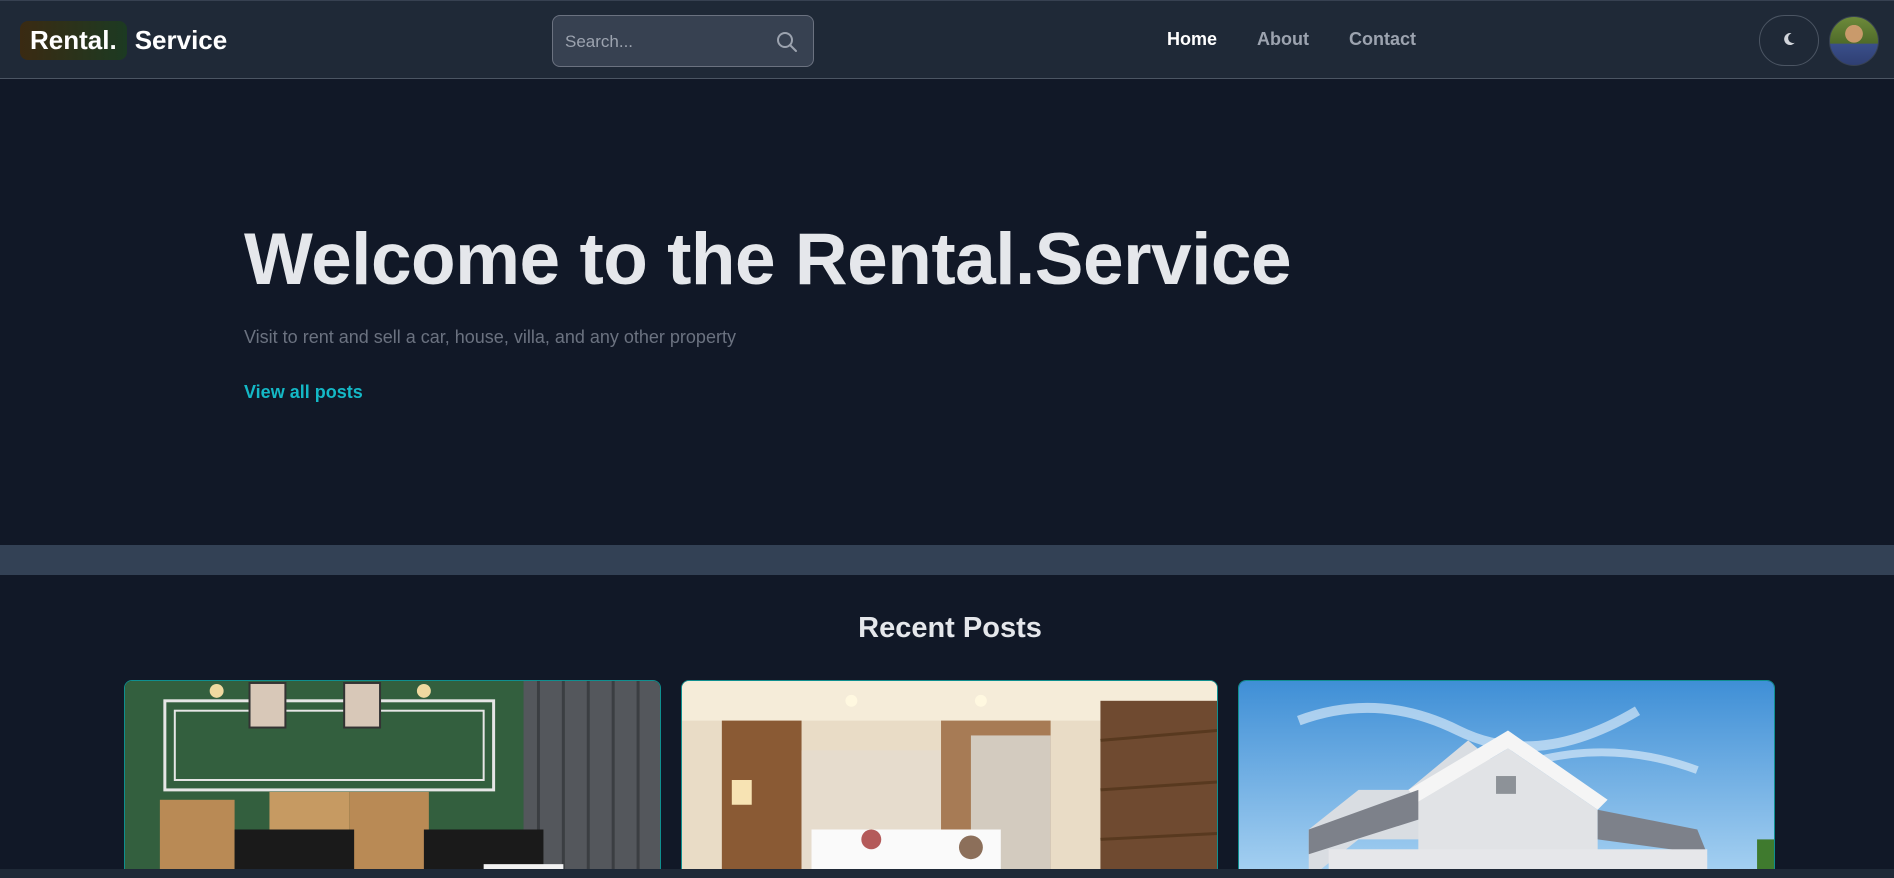  I want to click on theme-toggle-button, so click(1789, 40).